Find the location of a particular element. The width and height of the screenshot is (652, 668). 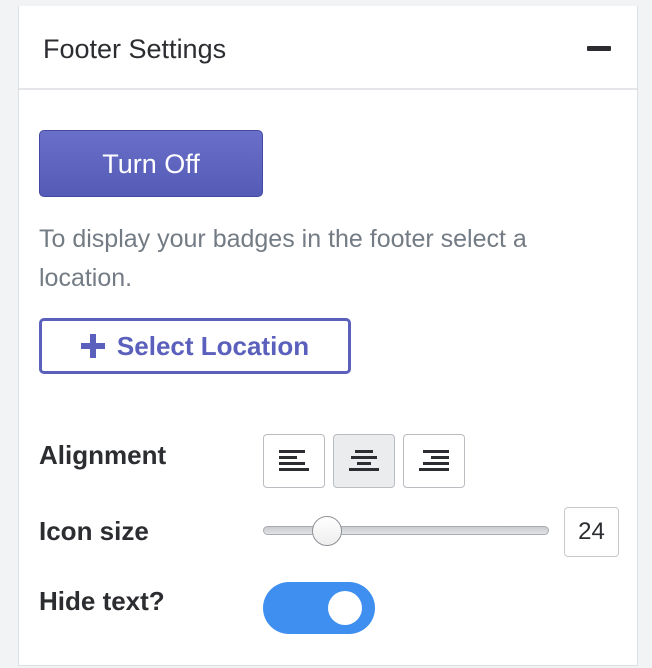

icon-size-label: Icon size is located at coordinates (94, 531).